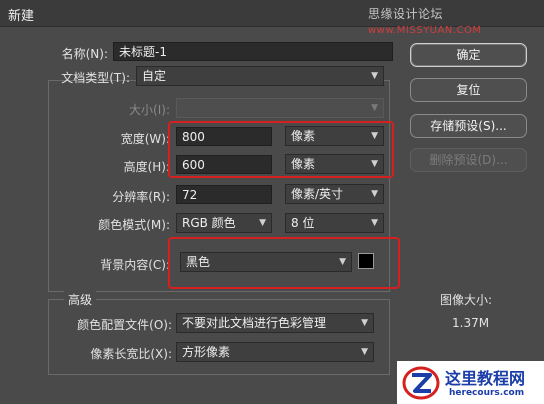  Describe the element at coordinates (206, 352) in the screenshot. I see `pixel-aspect-value: 方形像素` at that location.